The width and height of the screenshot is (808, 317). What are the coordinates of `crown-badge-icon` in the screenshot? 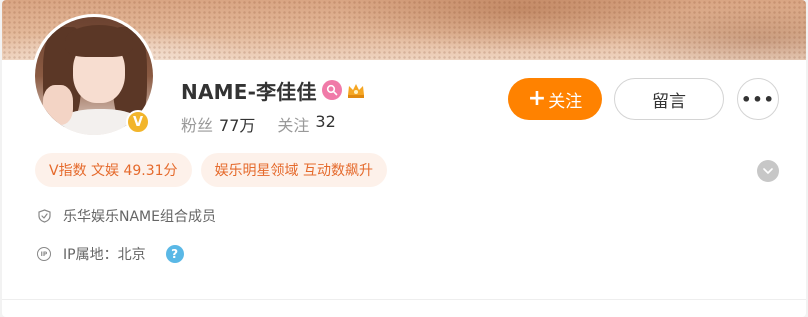 It's located at (356, 90).